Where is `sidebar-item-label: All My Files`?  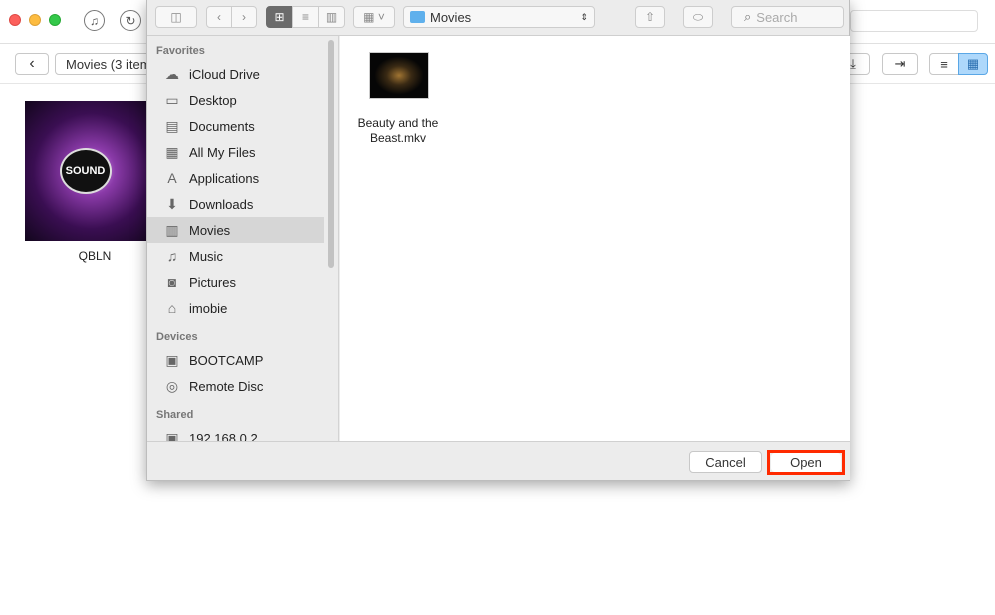
sidebar-item-label: All My Files is located at coordinates (222, 152).